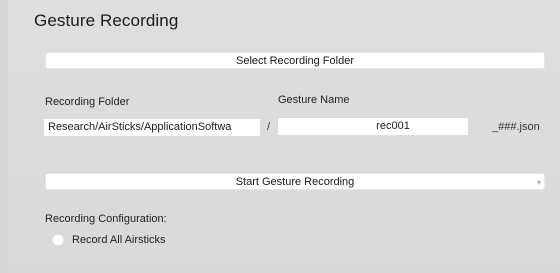 The width and height of the screenshot is (560, 273). What do you see at coordinates (87, 102) in the screenshot?
I see `recording-folder-label: Recording Folder` at bounding box center [87, 102].